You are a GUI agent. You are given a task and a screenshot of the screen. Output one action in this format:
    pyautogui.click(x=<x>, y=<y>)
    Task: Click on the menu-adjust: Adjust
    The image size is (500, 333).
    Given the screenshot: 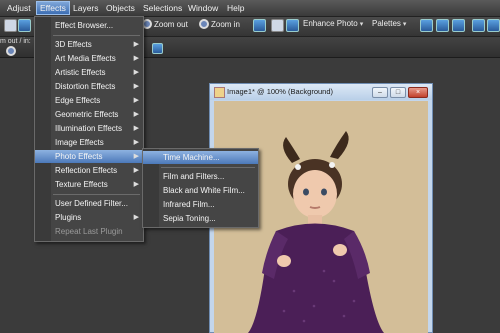 What is the action you would take?
    pyautogui.click(x=19, y=8)
    